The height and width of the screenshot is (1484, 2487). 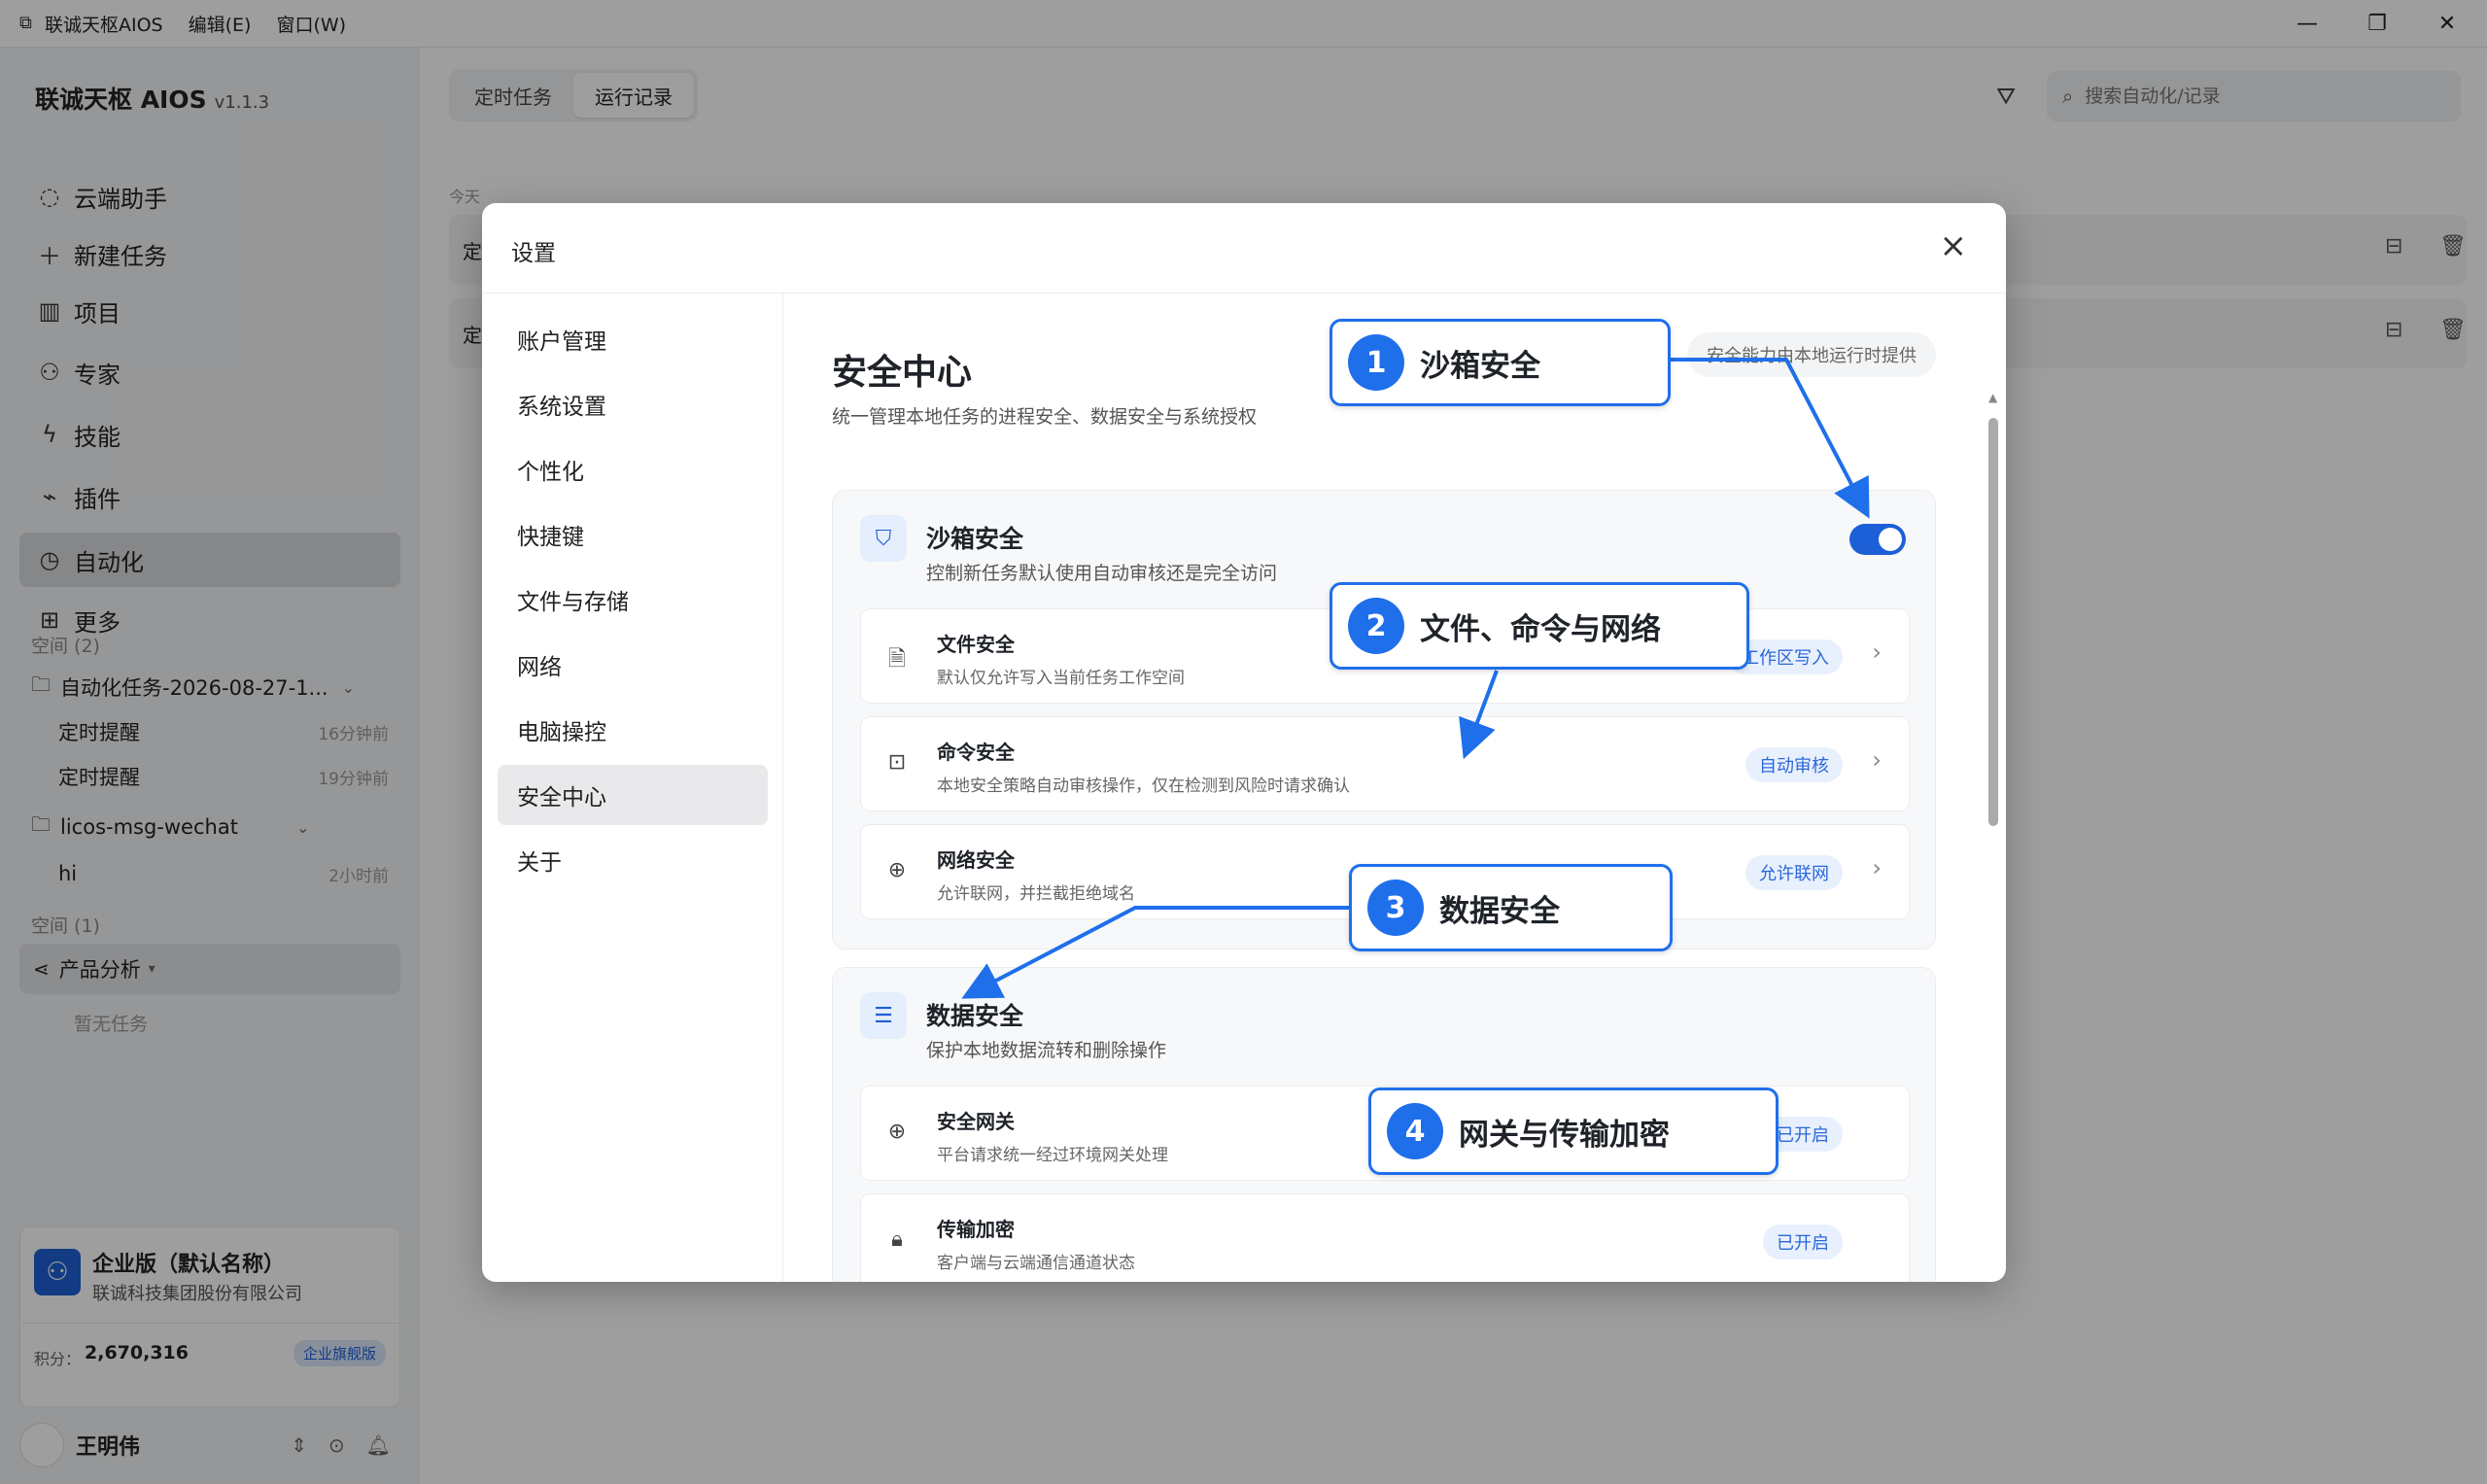 What do you see at coordinates (1877, 539) in the screenshot?
I see `sandbox-toggle` at bounding box center [1877, 539].